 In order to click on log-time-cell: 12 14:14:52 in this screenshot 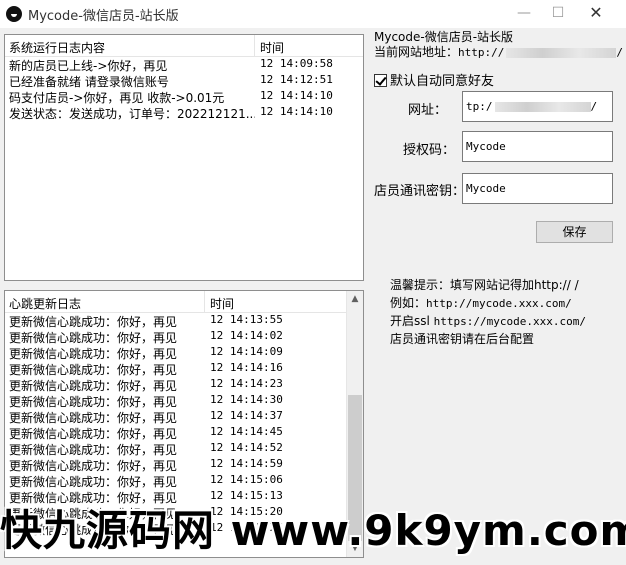, I will do `click(246, 447)`.